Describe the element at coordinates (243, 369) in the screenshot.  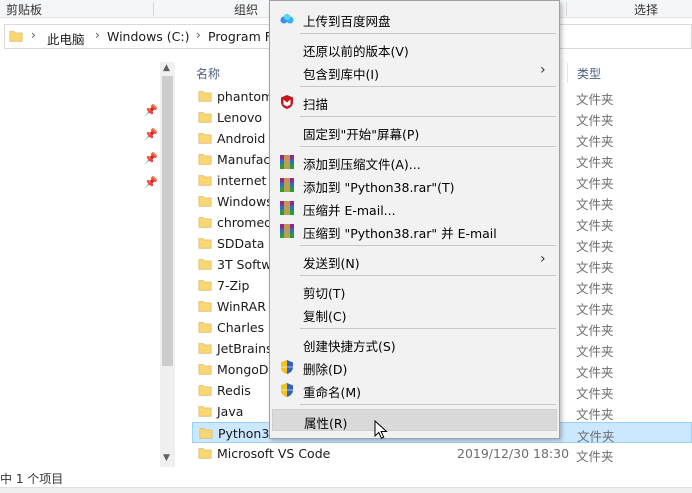
I see `file-name: MongoD` at that location.